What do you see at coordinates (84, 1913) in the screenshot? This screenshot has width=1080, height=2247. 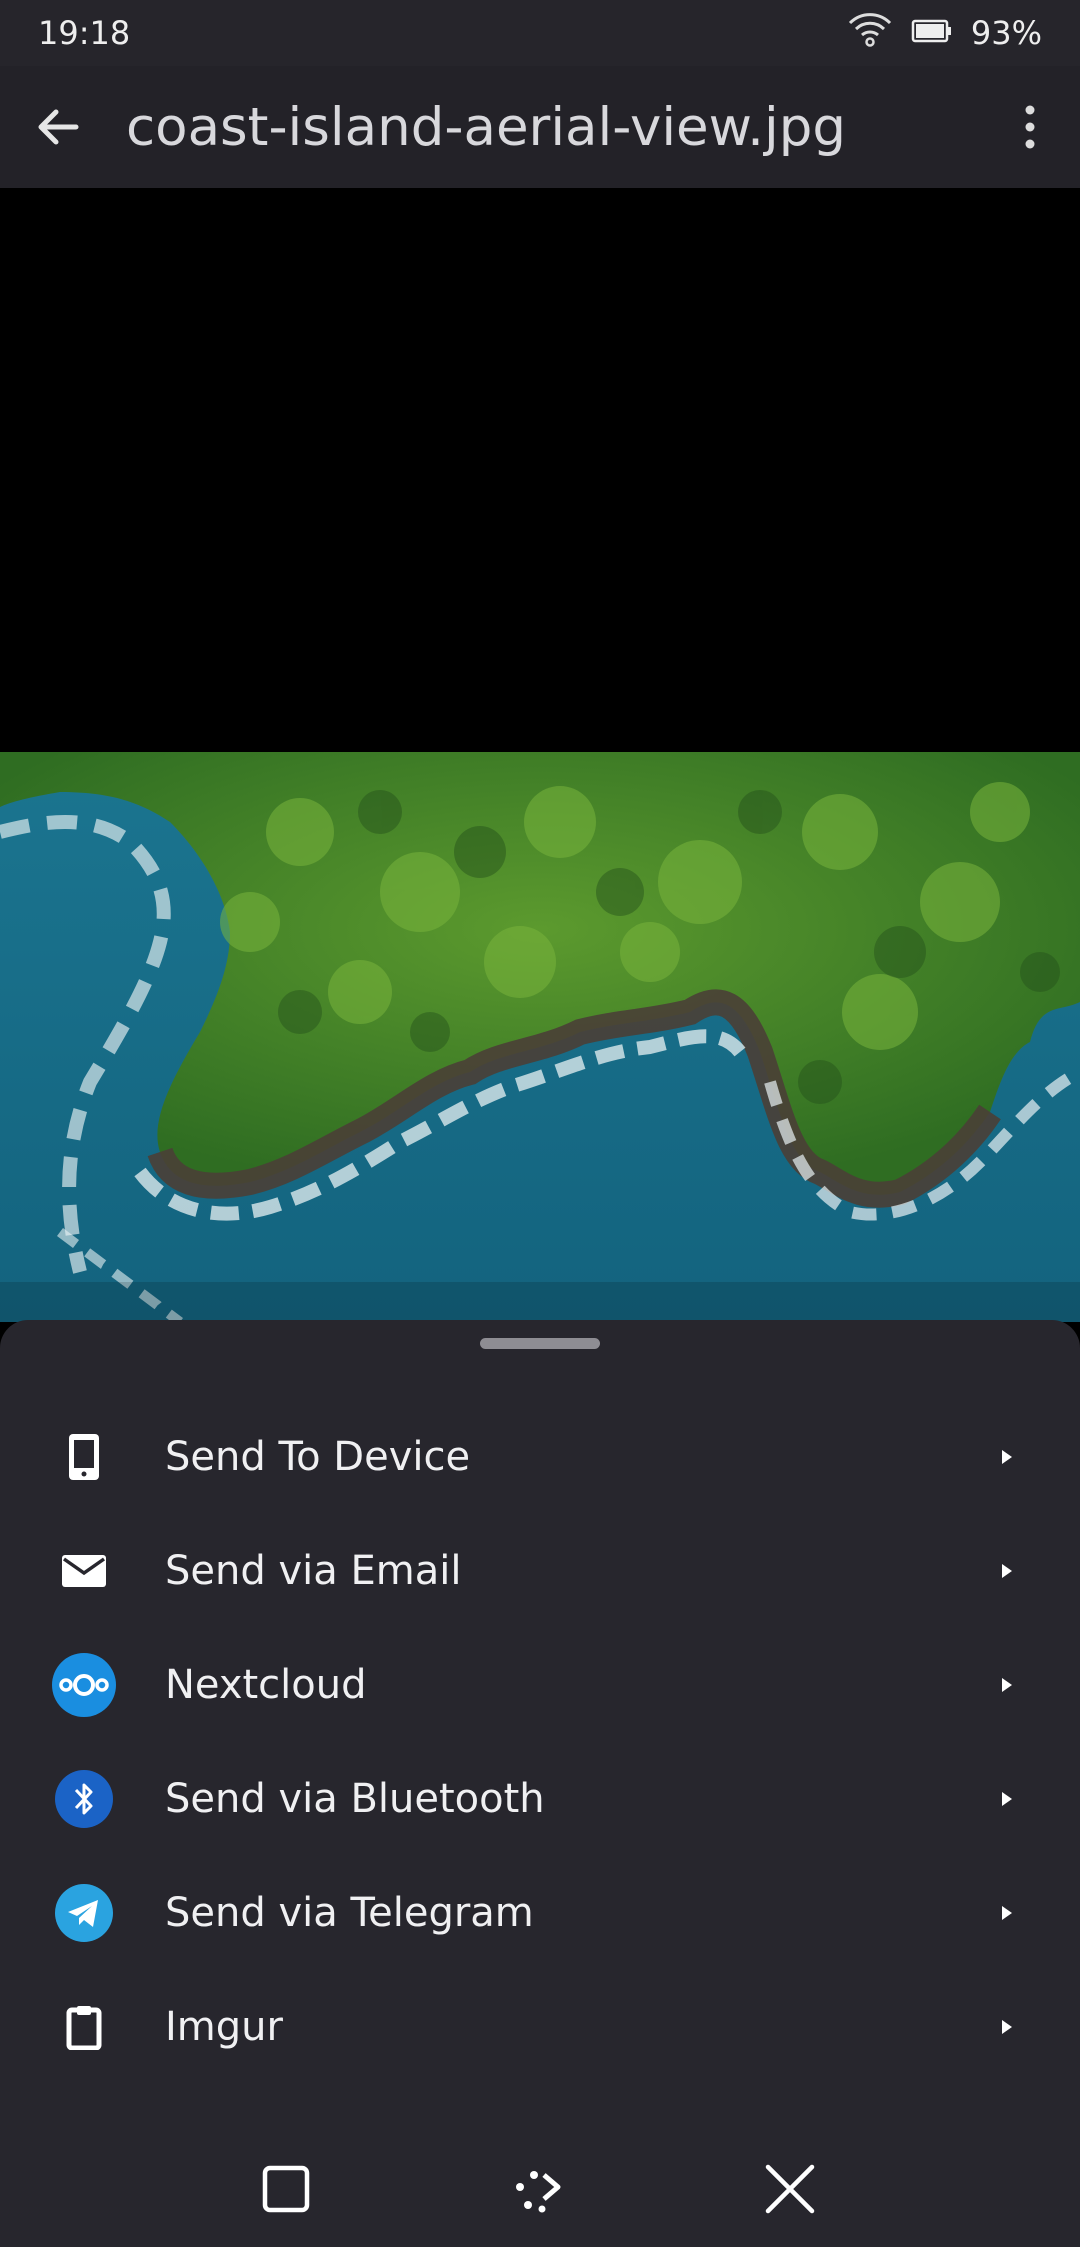 I see `telegram-icon` at bounding box center [84, 1913].